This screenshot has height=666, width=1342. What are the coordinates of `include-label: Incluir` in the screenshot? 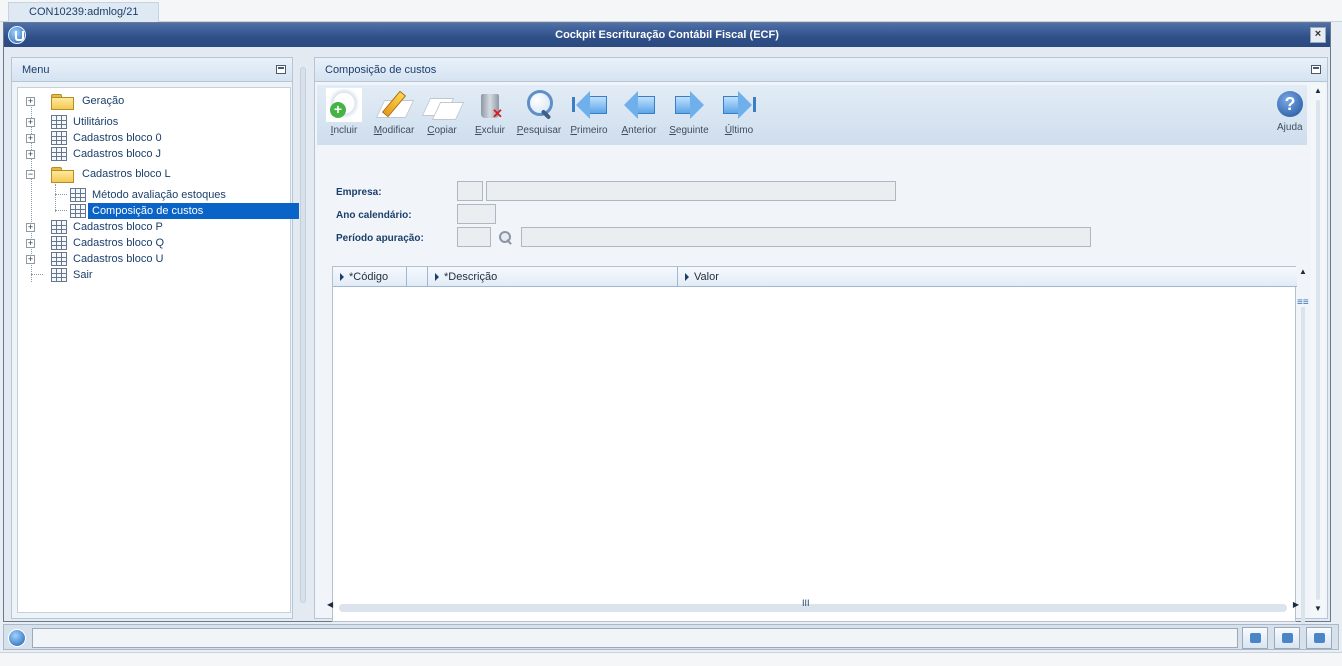 It's located at (344, 130).